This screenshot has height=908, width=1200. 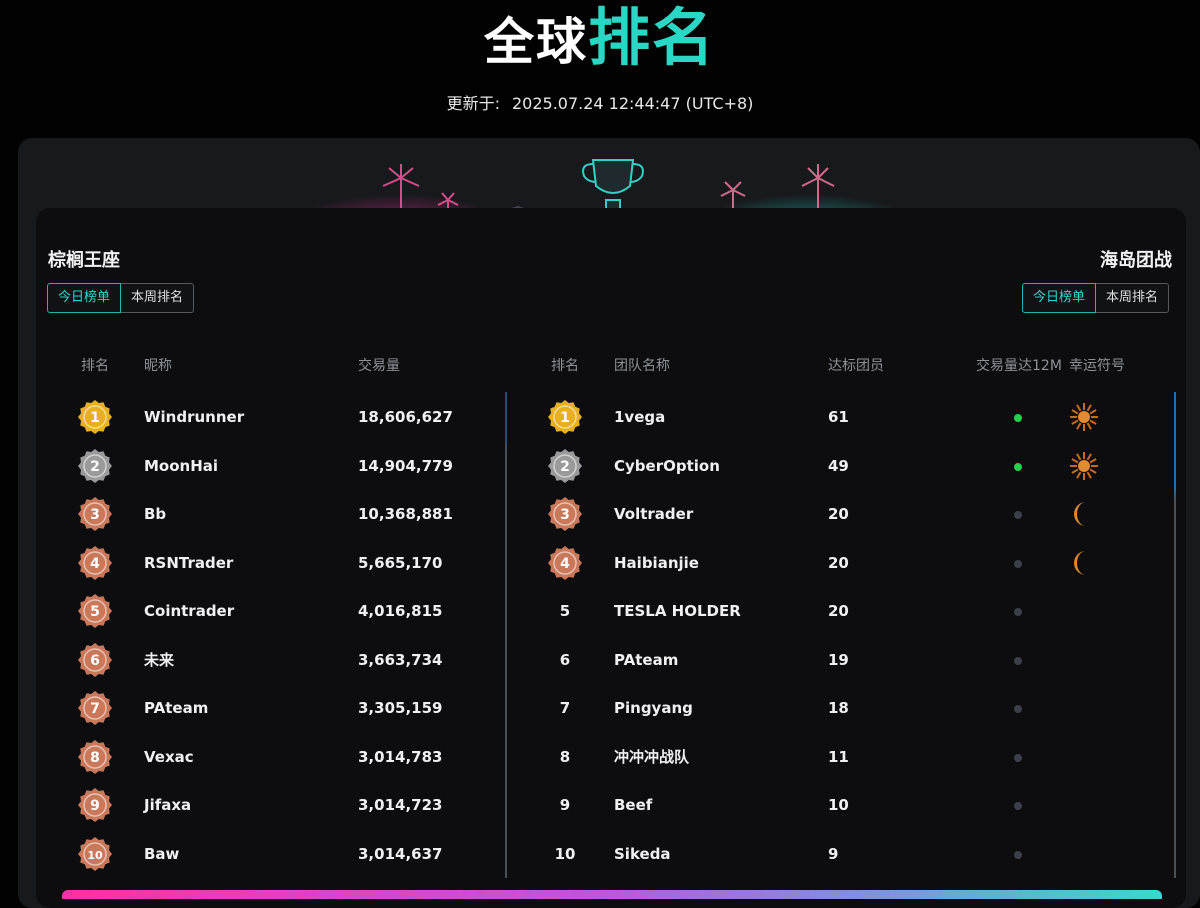 I want to click on svg-text: 4, so click(x=565, y=564).